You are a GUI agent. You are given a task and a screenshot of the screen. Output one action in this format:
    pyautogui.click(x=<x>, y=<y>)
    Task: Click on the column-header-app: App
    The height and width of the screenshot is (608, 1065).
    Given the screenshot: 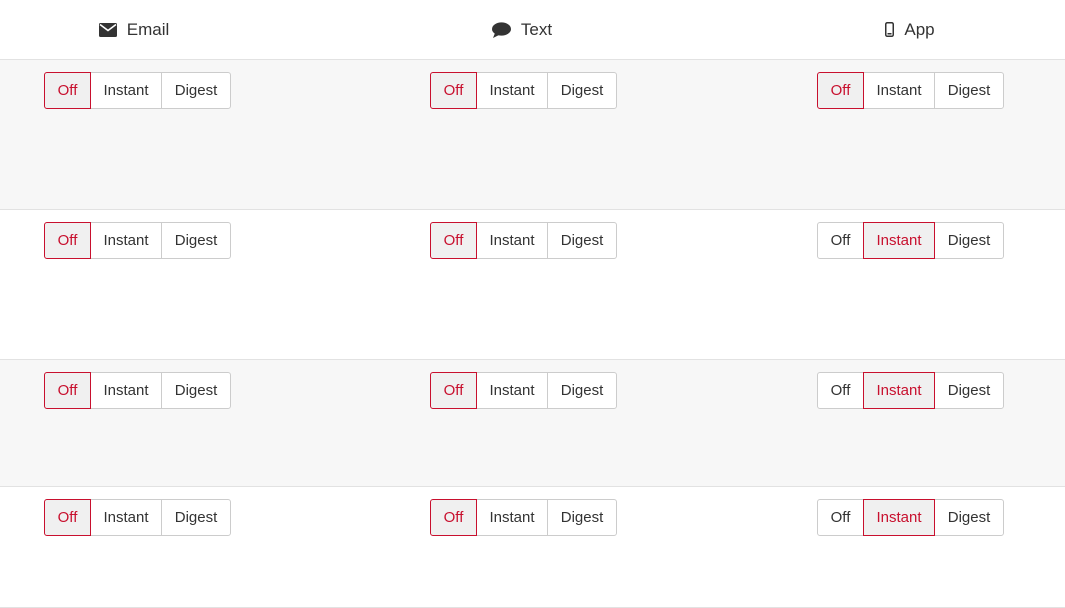 What is the action you would take?
    pyautogui.click(x=910, y=29)
    